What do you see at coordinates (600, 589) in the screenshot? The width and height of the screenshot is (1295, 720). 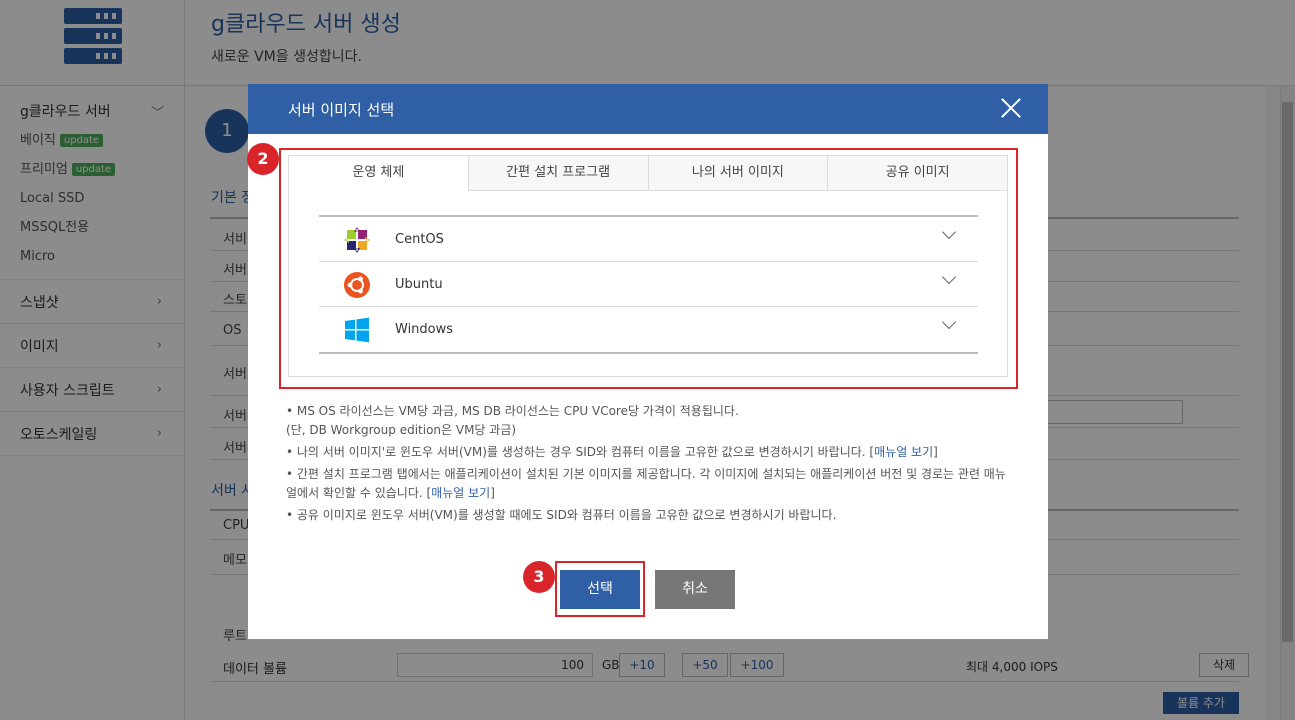 I see `select-button: 선택` at bounding box center [600, 589].